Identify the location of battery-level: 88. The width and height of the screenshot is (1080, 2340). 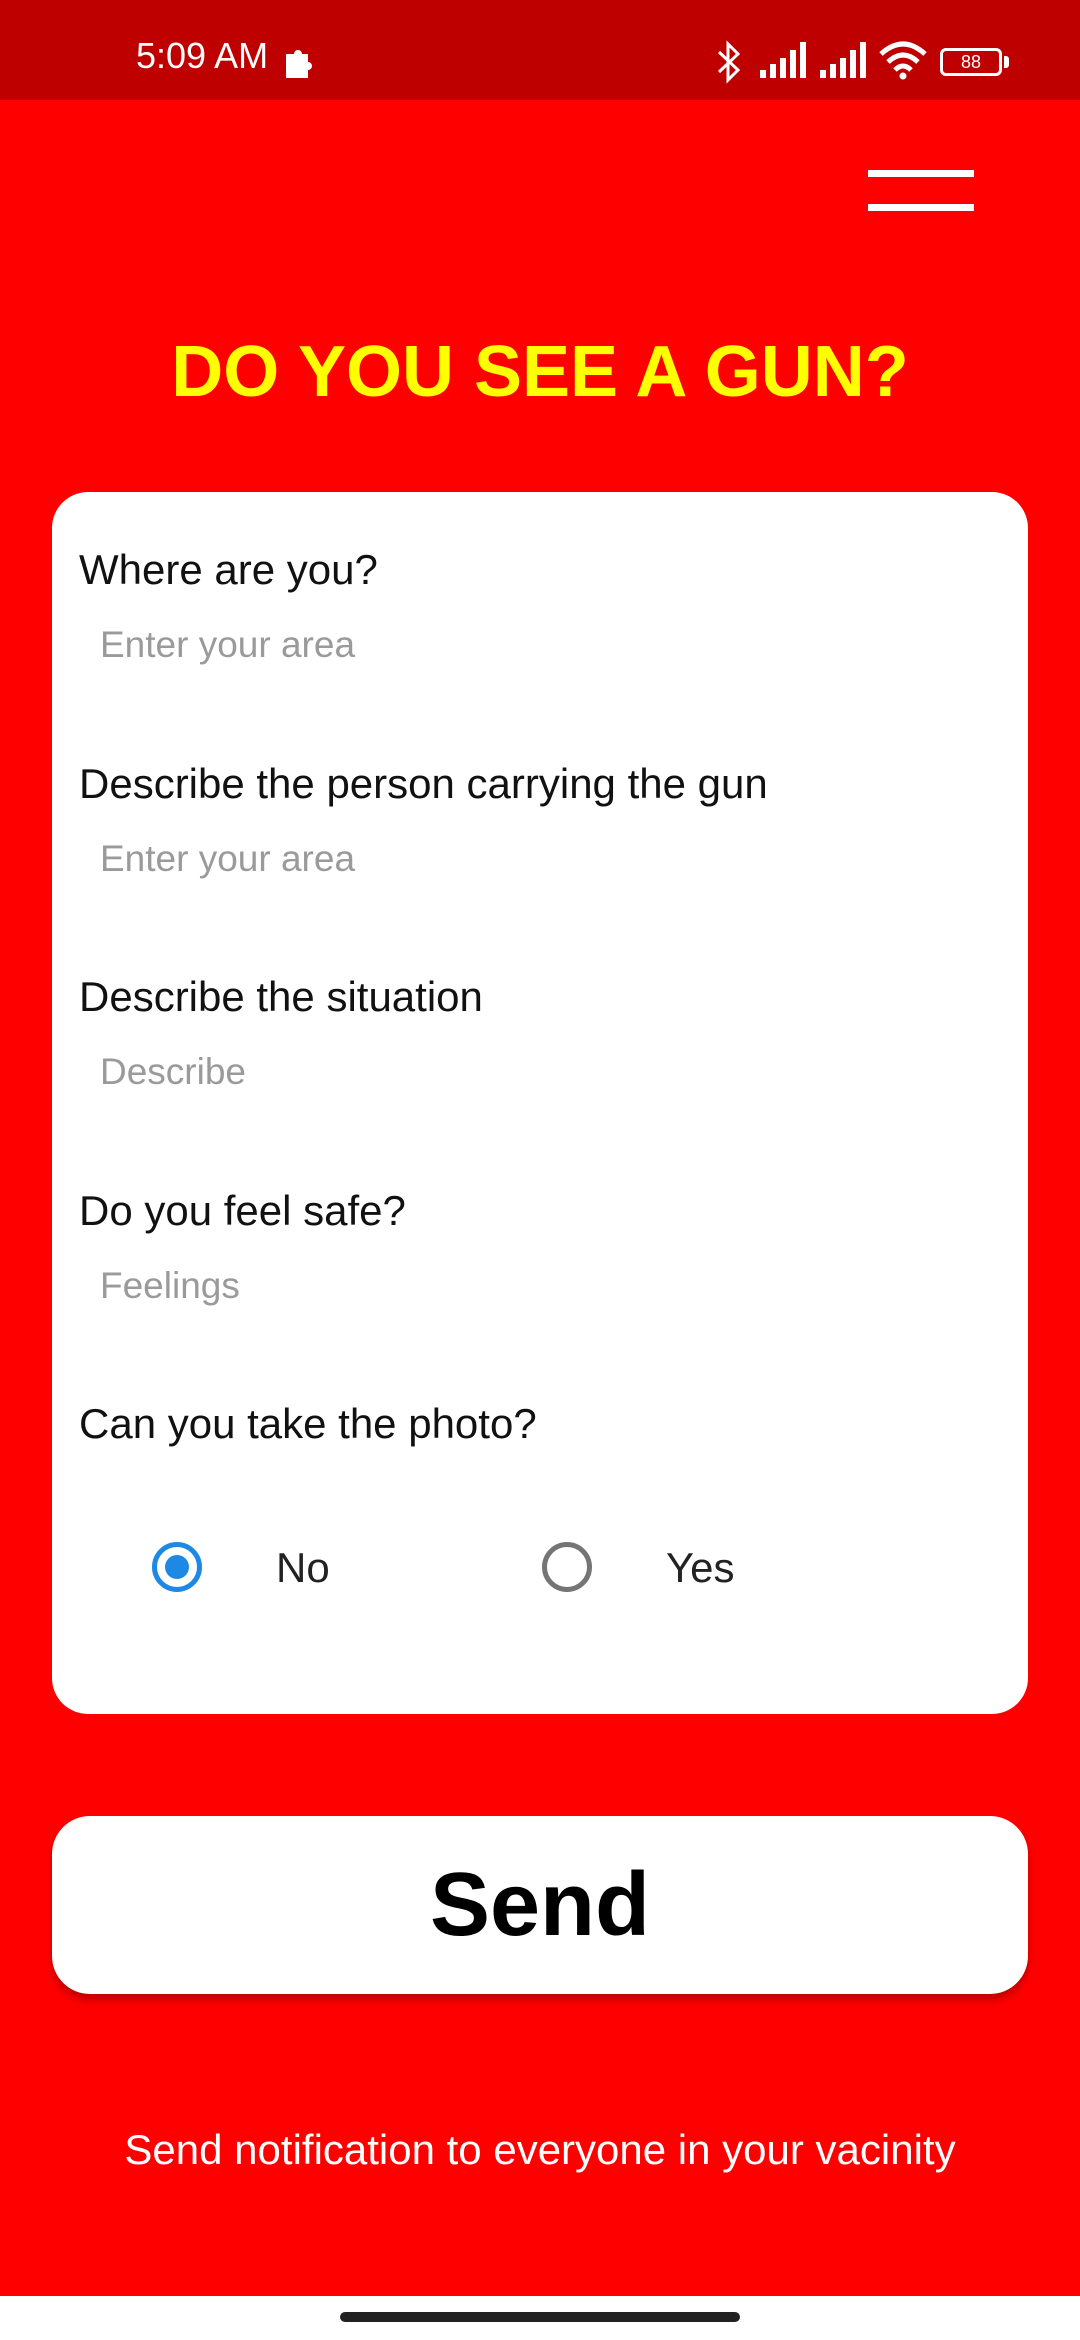
(971, 62).